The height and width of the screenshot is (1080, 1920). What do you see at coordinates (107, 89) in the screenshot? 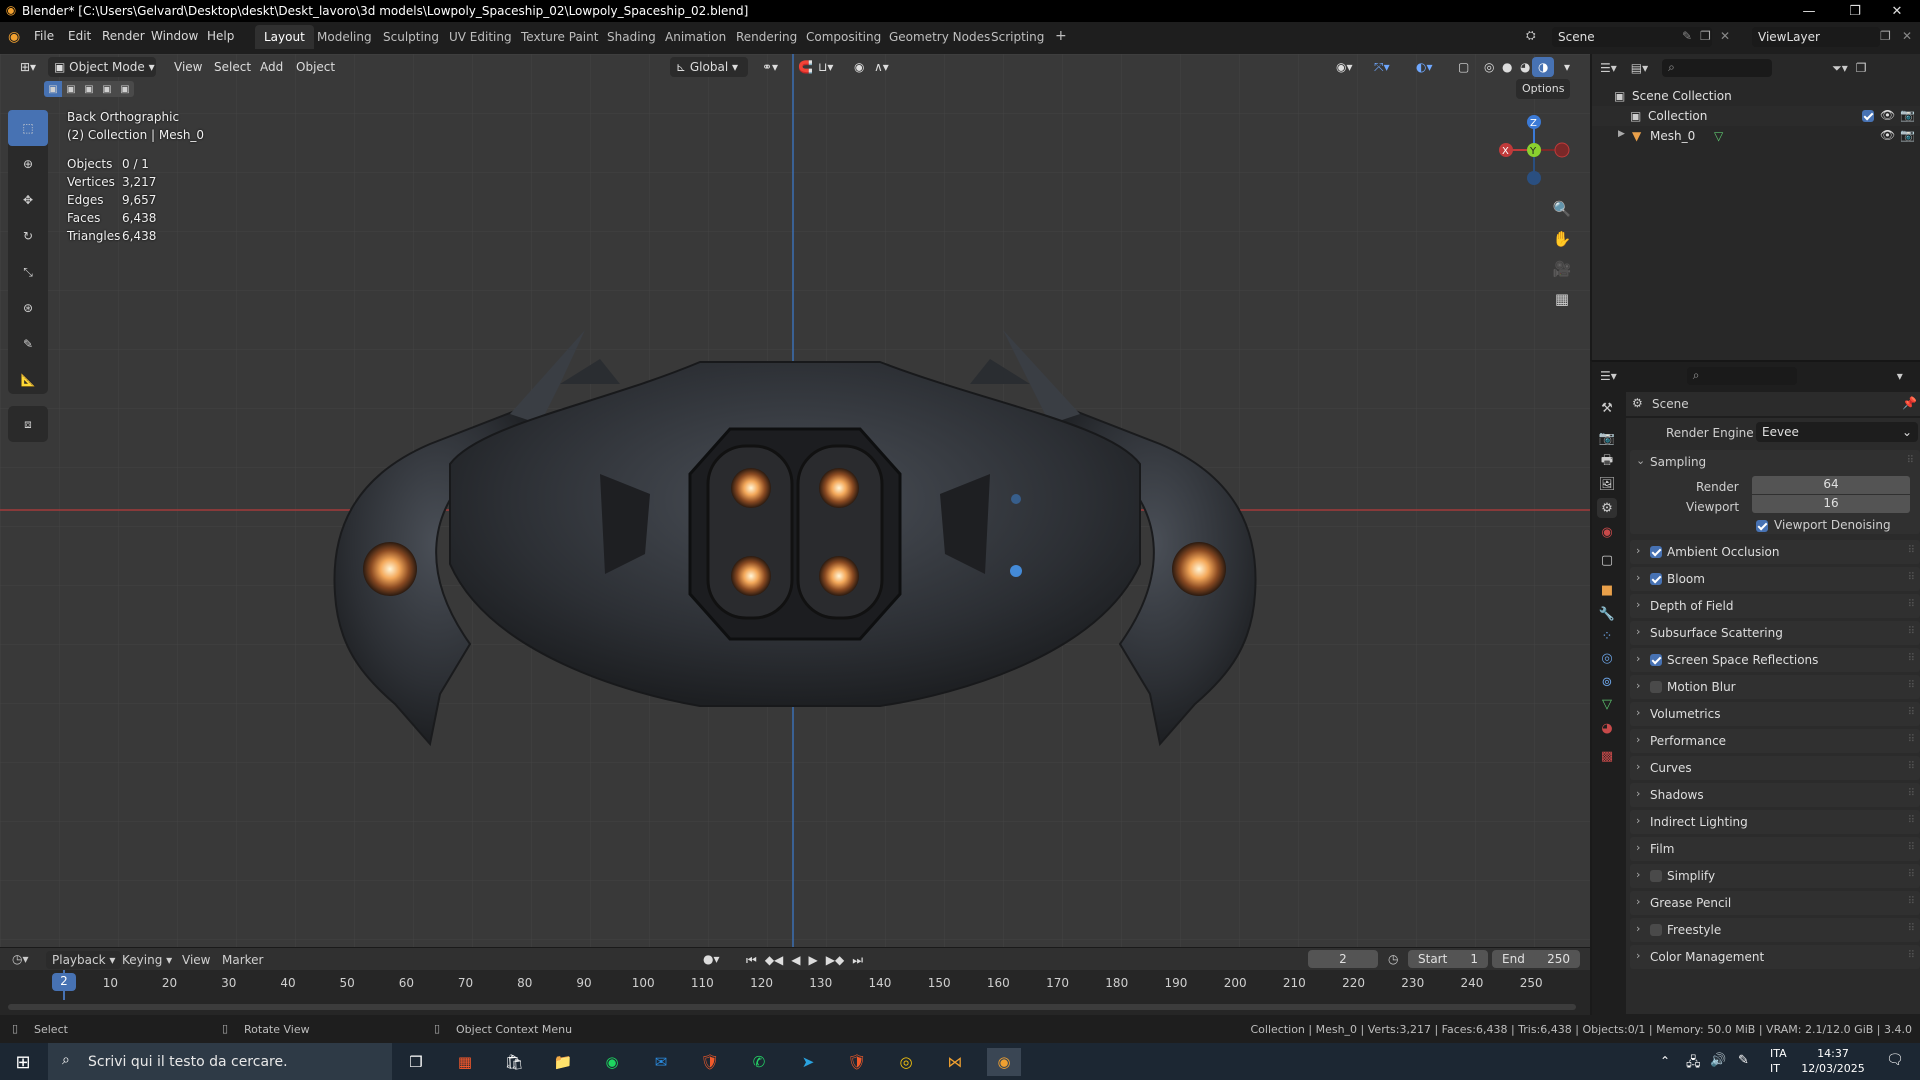
I see `select-invert-icon: ▣` at bounding box center [107, 89].